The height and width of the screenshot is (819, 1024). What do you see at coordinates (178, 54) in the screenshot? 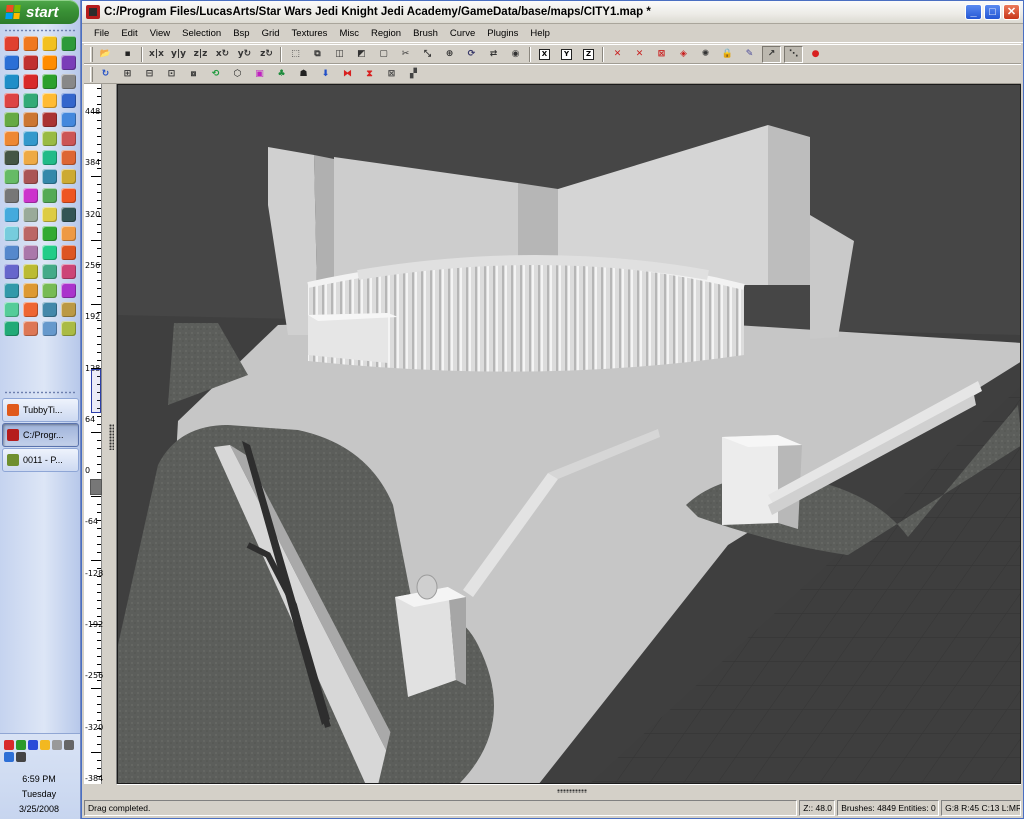
I see `flip-y-button: y|y` at bounding box center [178, 54].